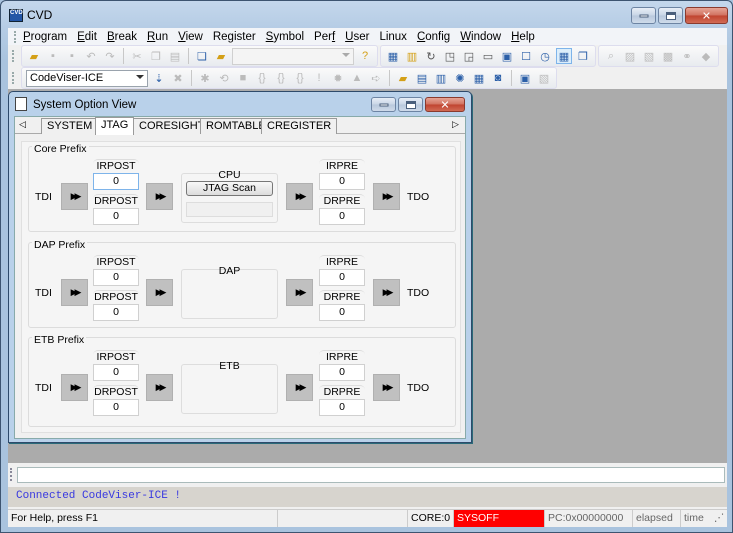 The width and height of the screenshot is (733, 533). What do you see at coordinates (178, 78) in the screenshot?
I see `disconnect-icon: ✖` at bounding box center [178, 78].